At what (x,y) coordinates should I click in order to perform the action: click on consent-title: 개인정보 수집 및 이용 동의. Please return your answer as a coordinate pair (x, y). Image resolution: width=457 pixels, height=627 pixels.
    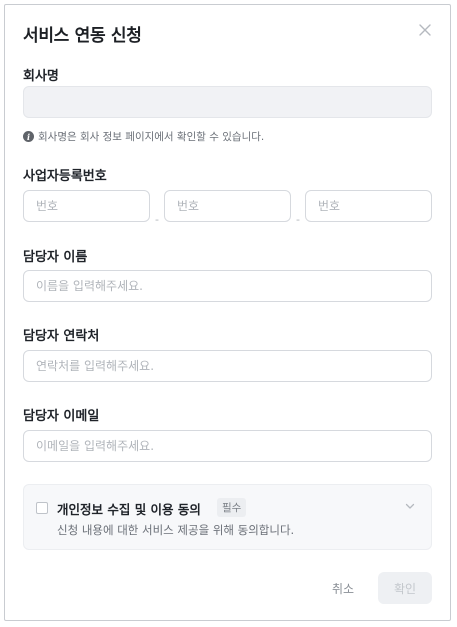
    Looking at the image, I should click on (129, 509).